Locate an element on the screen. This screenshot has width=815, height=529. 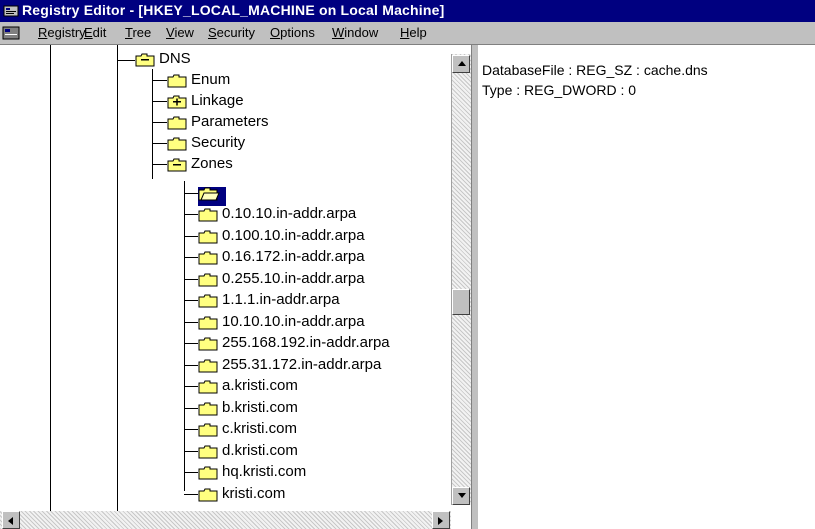
tree-node-label: kristi.com is located at coordinates (254, 493).